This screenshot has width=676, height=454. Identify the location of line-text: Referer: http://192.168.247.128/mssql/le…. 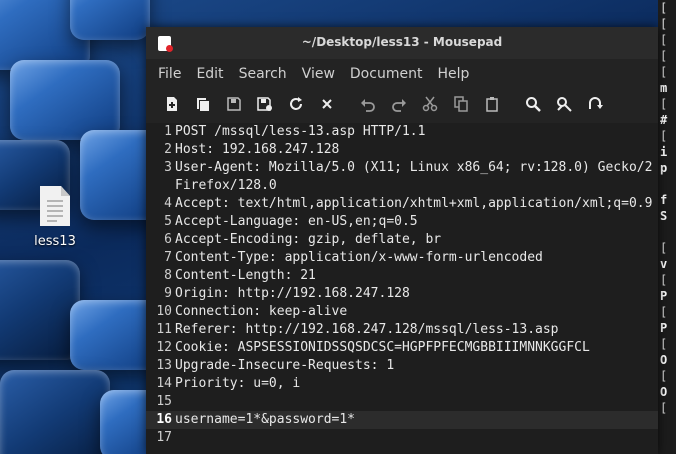
(367, 329).